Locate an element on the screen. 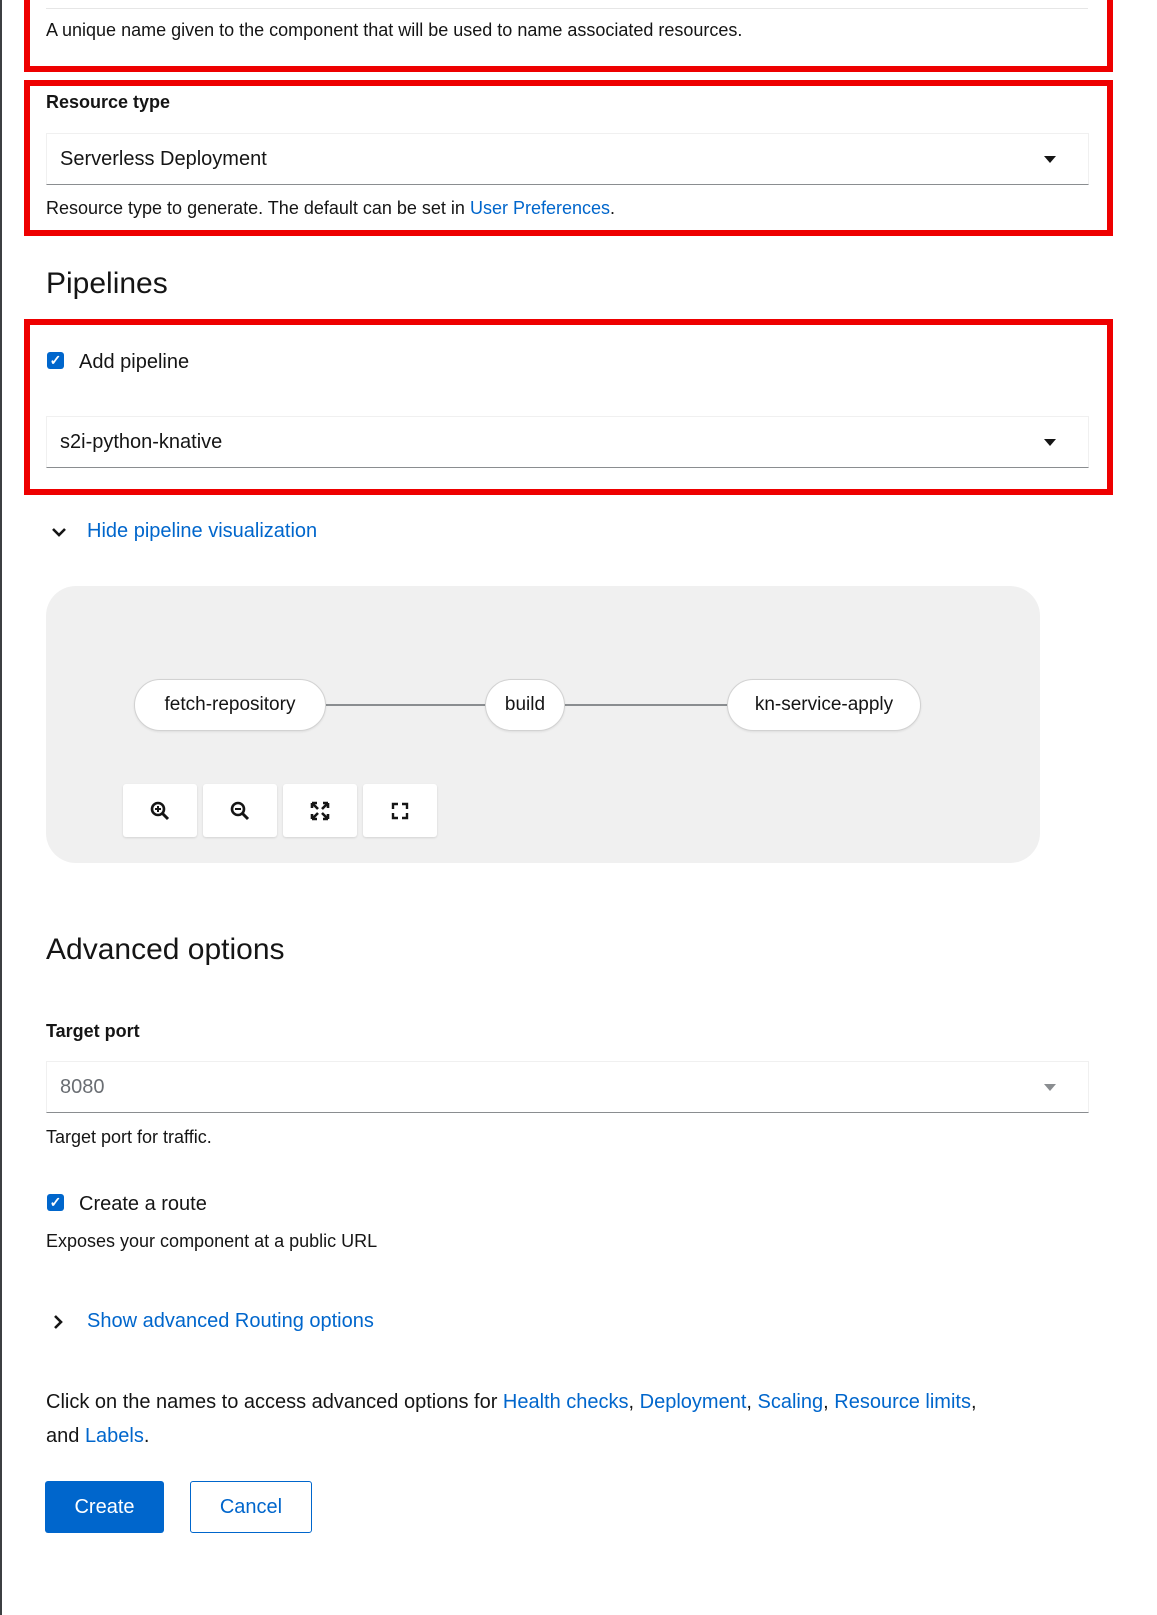 The width and height of the screenshot is (1157, 1615). helper-period: . is located at coordinates (613, 208).